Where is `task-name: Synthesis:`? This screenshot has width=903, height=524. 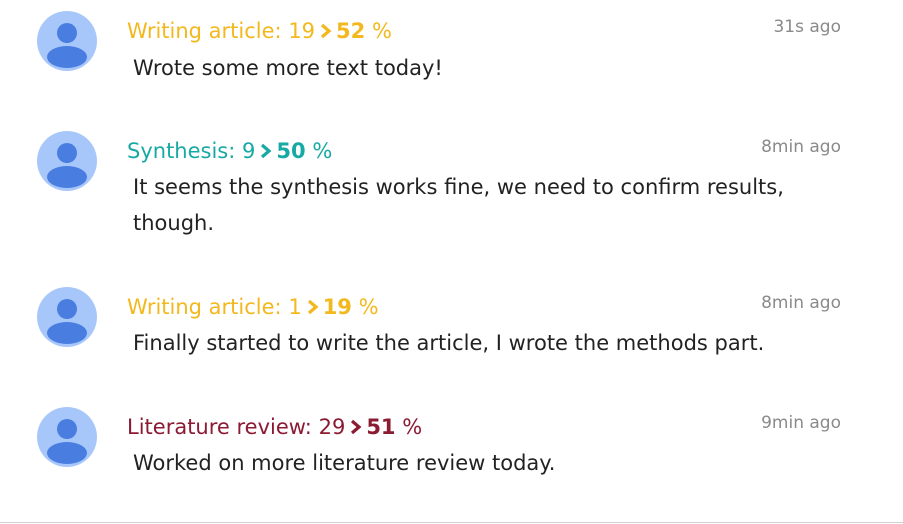
task-name: Synthesis: is located at coordinates (181, 151).